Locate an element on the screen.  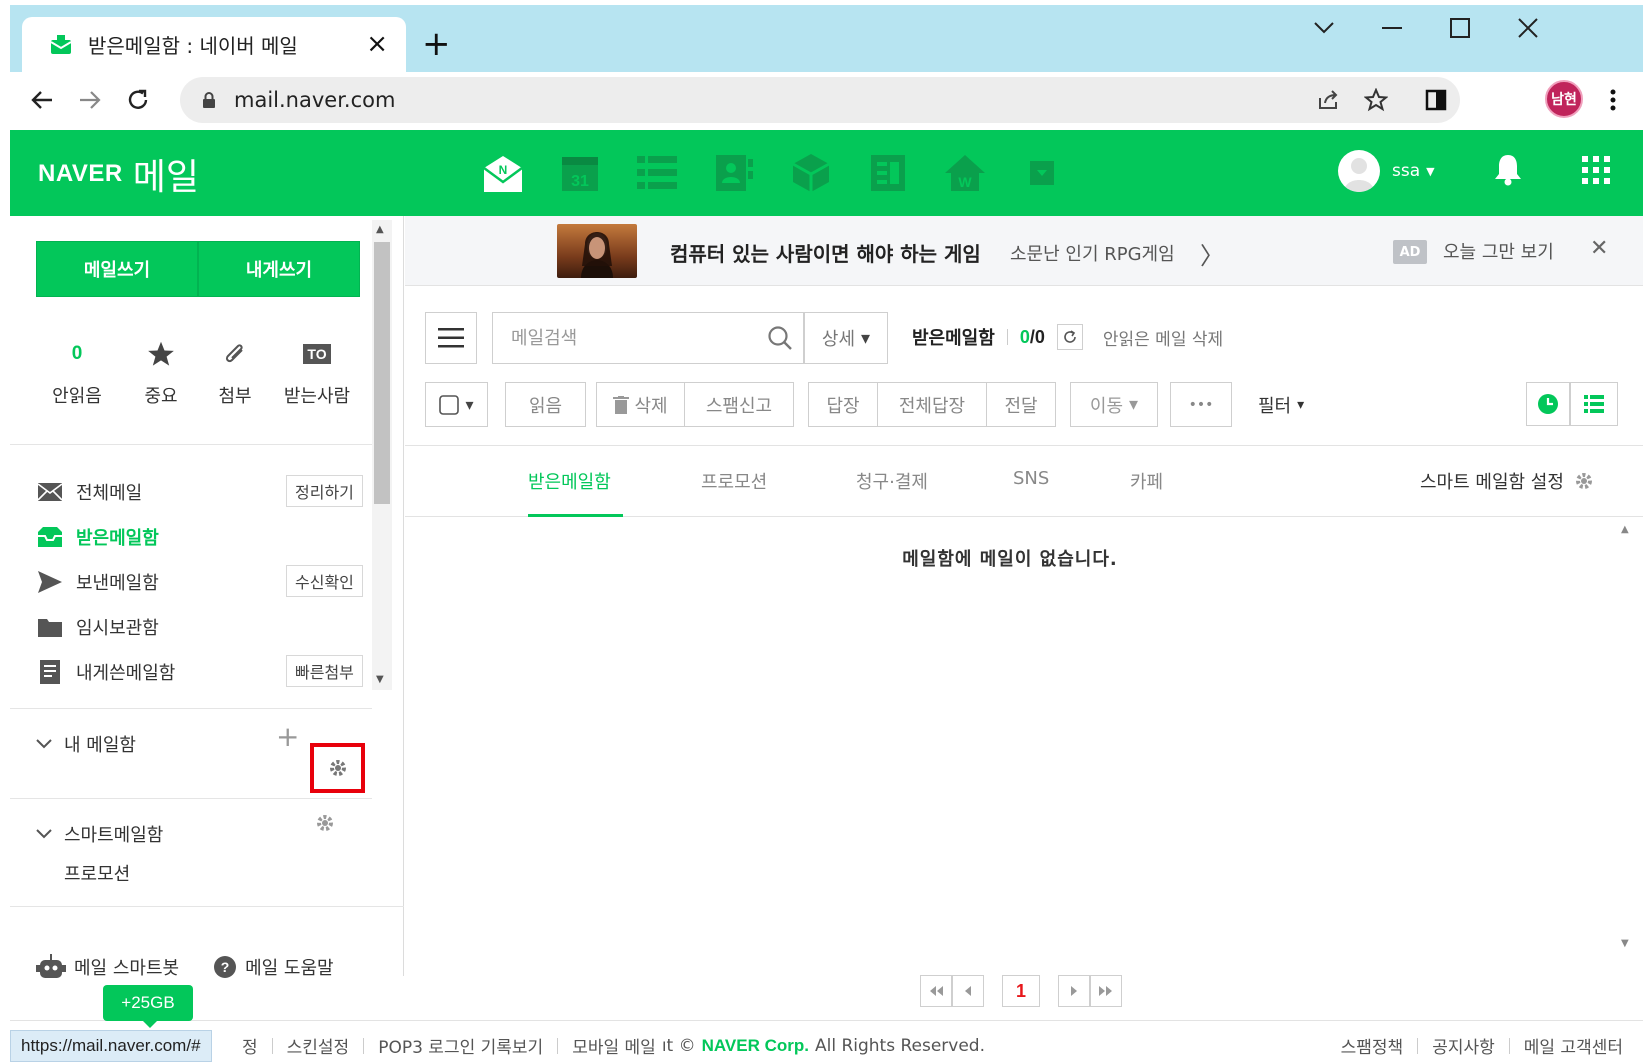
app-contacts is located at coordinates (734, 173).